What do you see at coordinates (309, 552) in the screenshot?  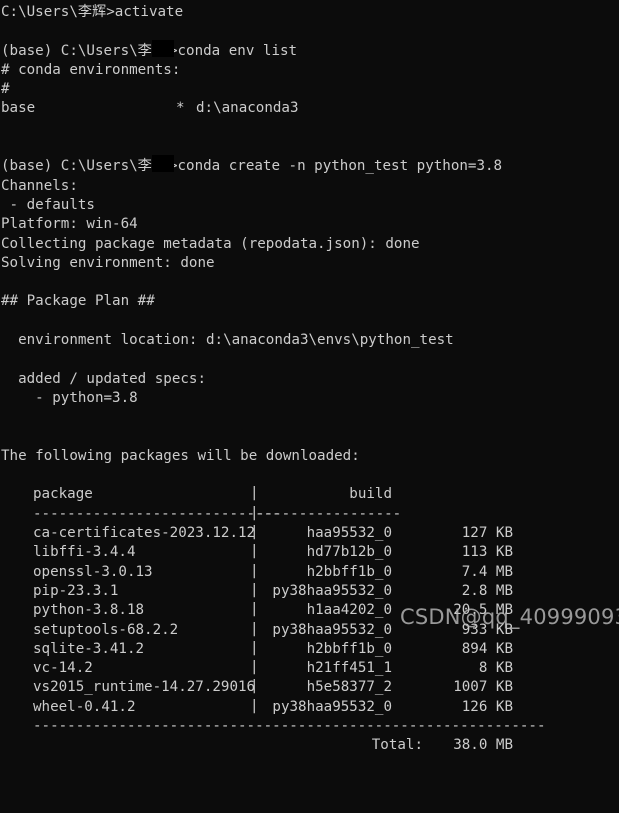 I see `table-row: libffi-3.4.4 | hd77b12b_0 113 KB` at bounding box center [309, 552].